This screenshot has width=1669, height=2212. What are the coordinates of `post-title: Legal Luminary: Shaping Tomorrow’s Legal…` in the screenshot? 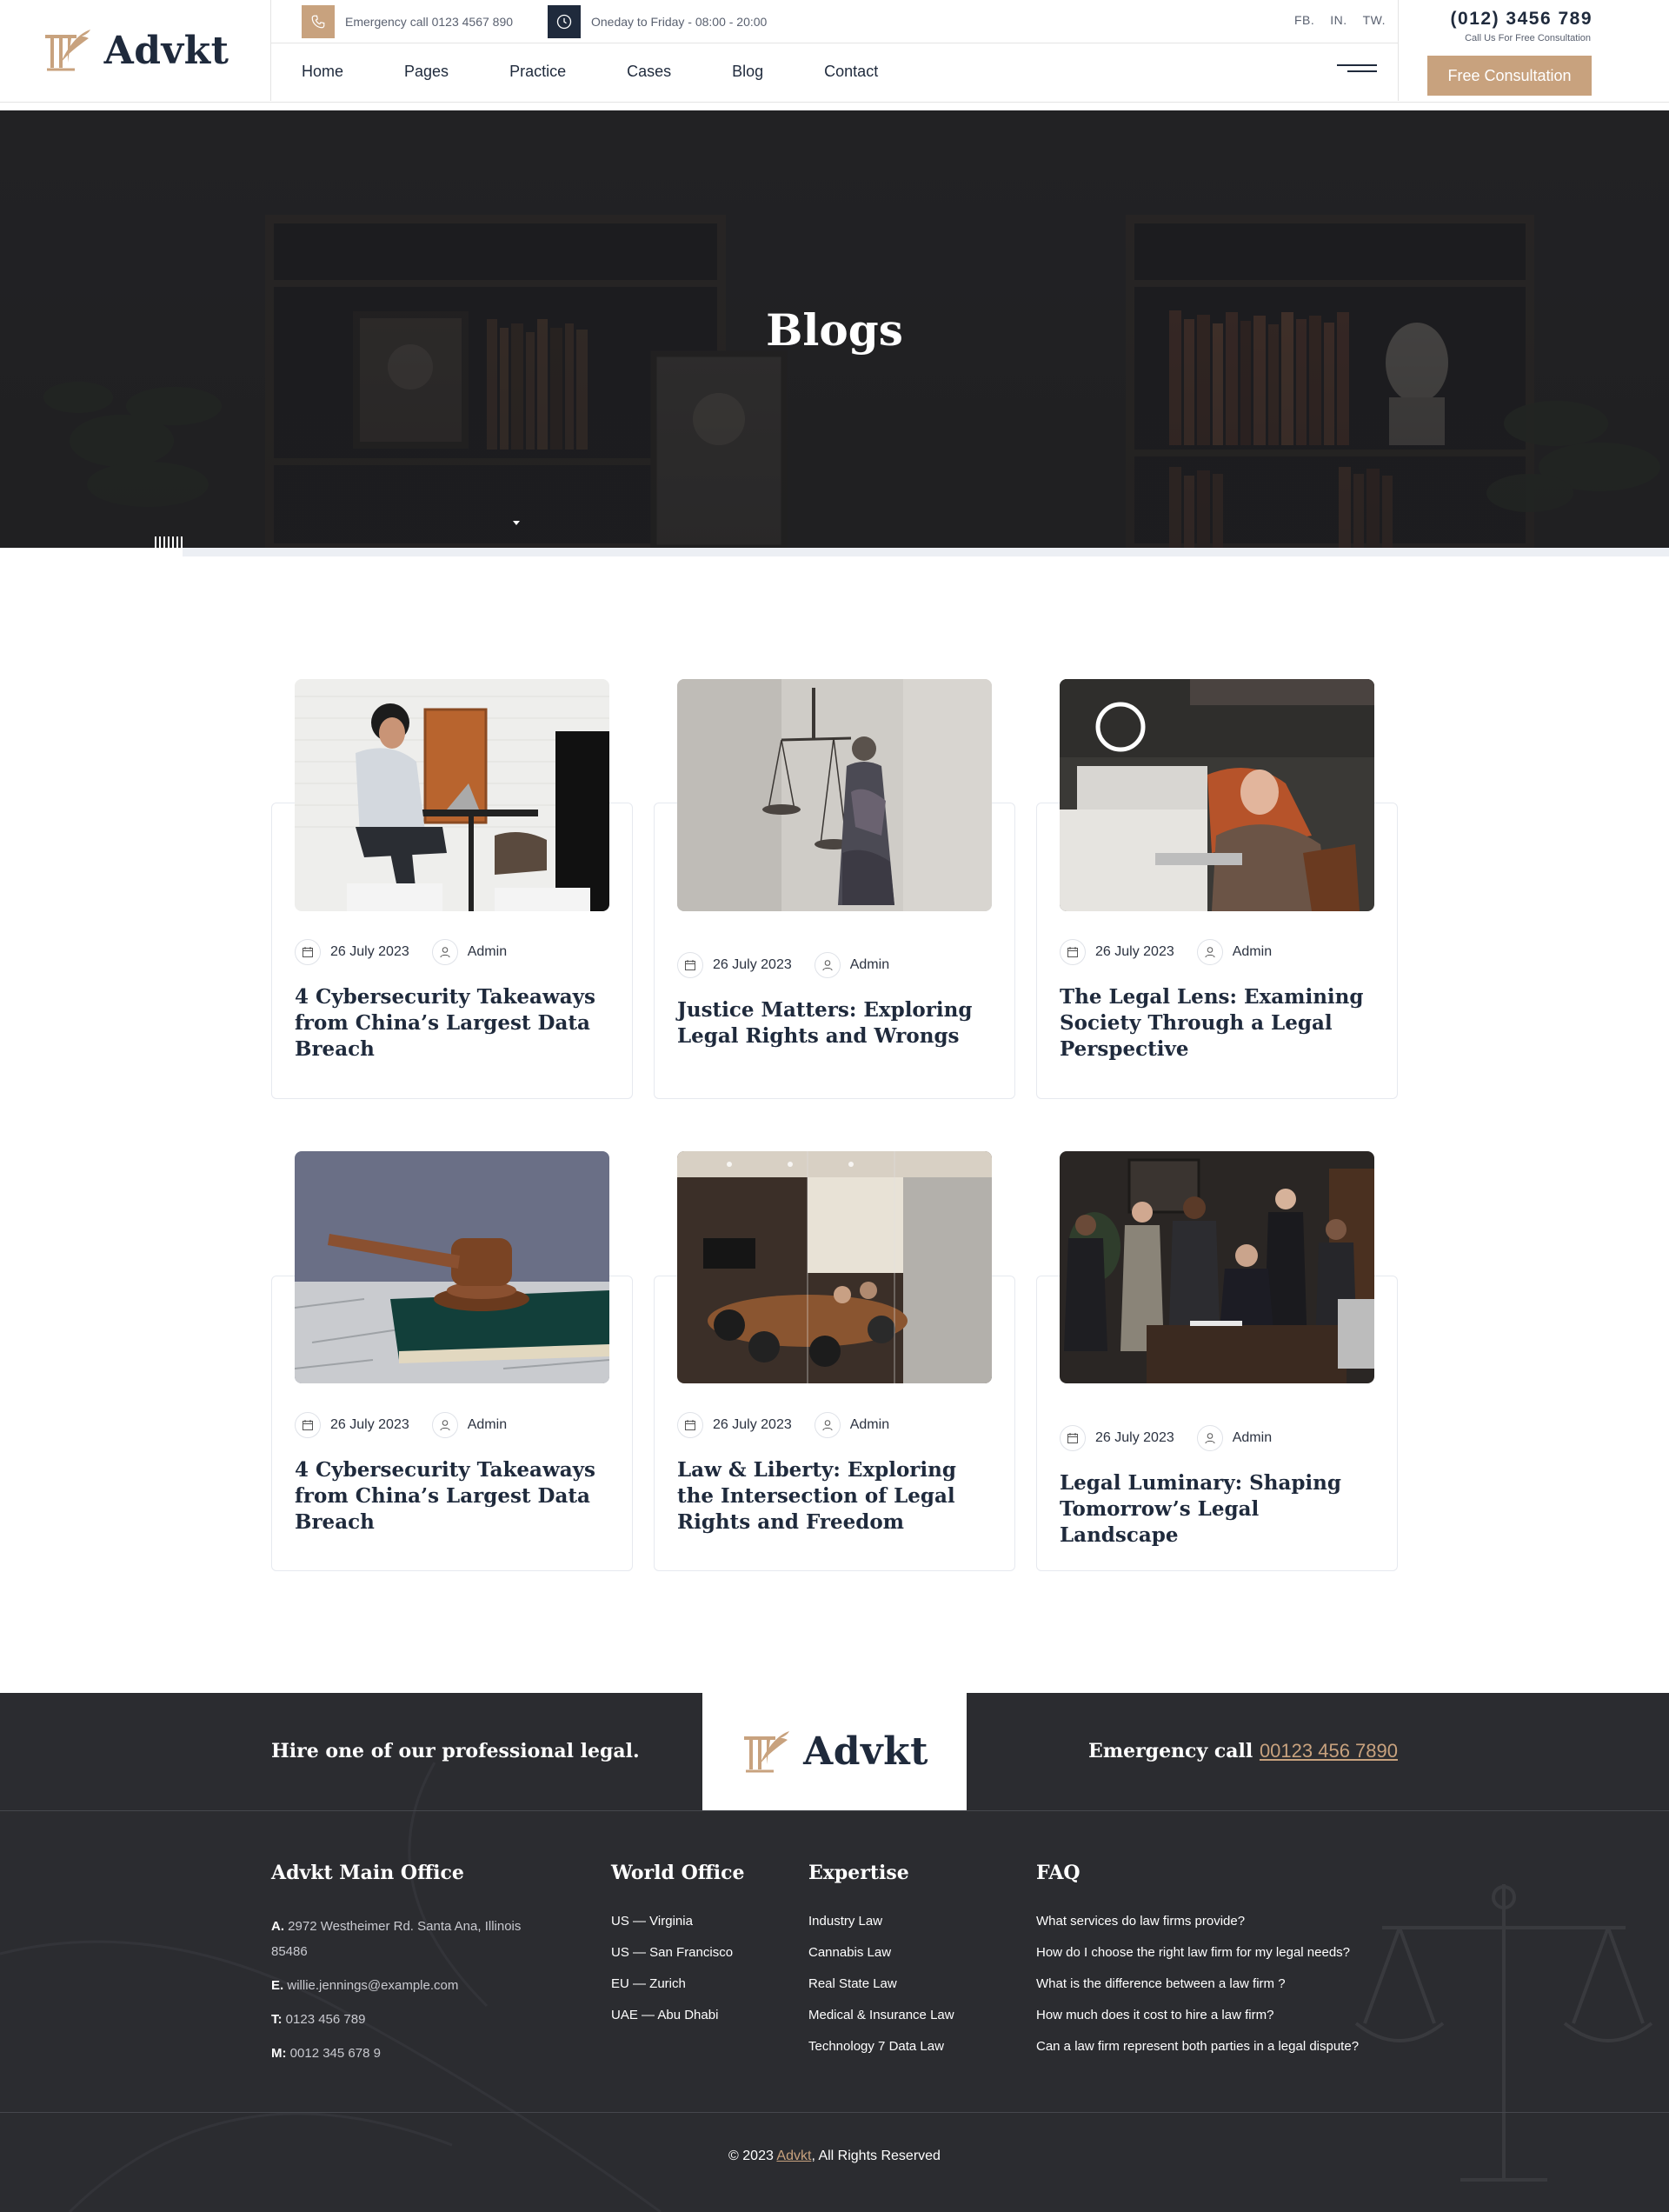 It's located at (1217, 1509).